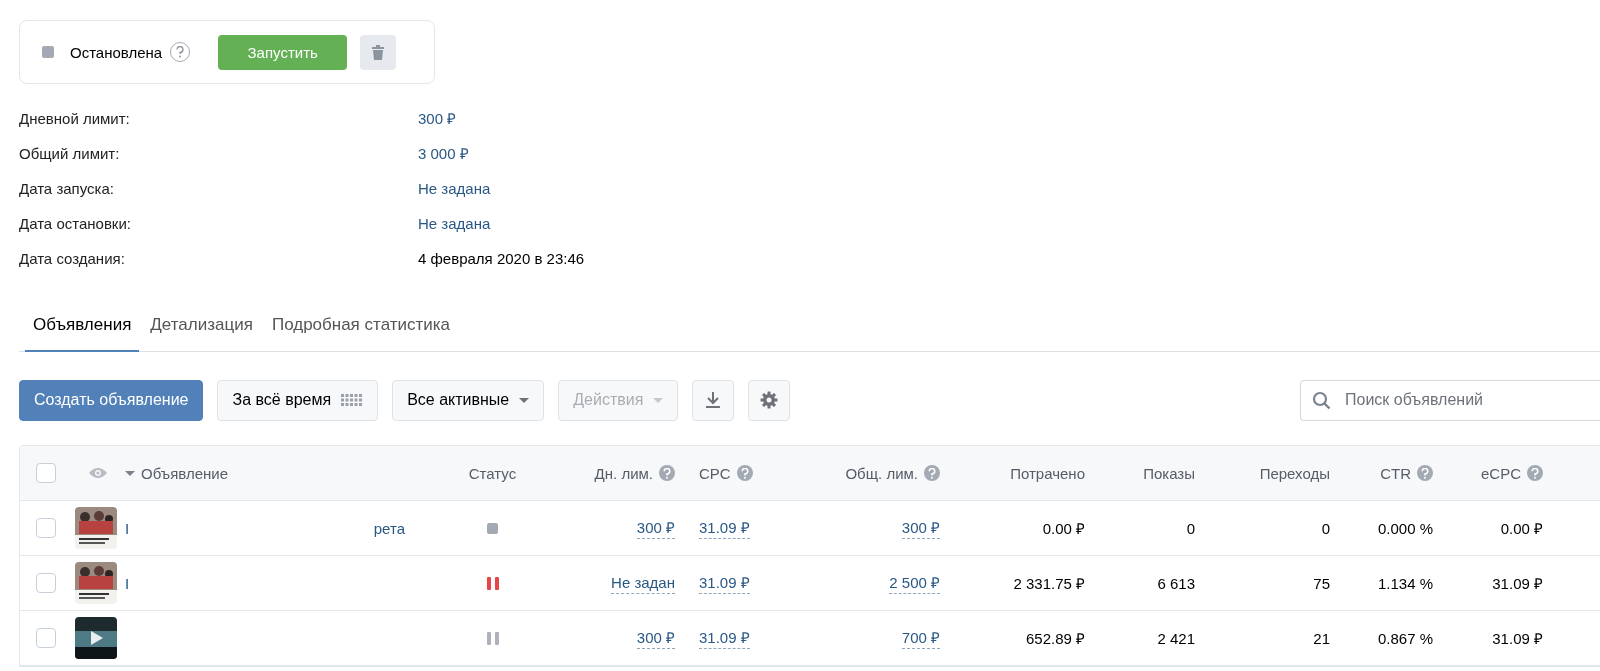 This screenshot has height=671, width=1600. What do you see at coordinates (75, 223) in the screenshot?
I see `field-label: Дата остановки:` at bounding box center [75, 223].